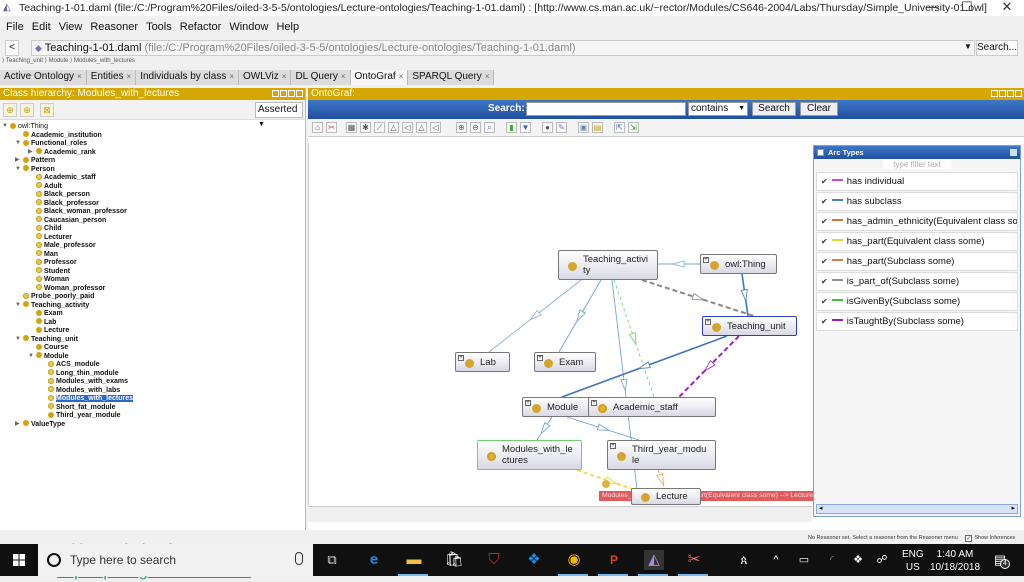 This screenshot has width=1024, height=582. I want to click on menu-edit: Edit, so click(41, 27).